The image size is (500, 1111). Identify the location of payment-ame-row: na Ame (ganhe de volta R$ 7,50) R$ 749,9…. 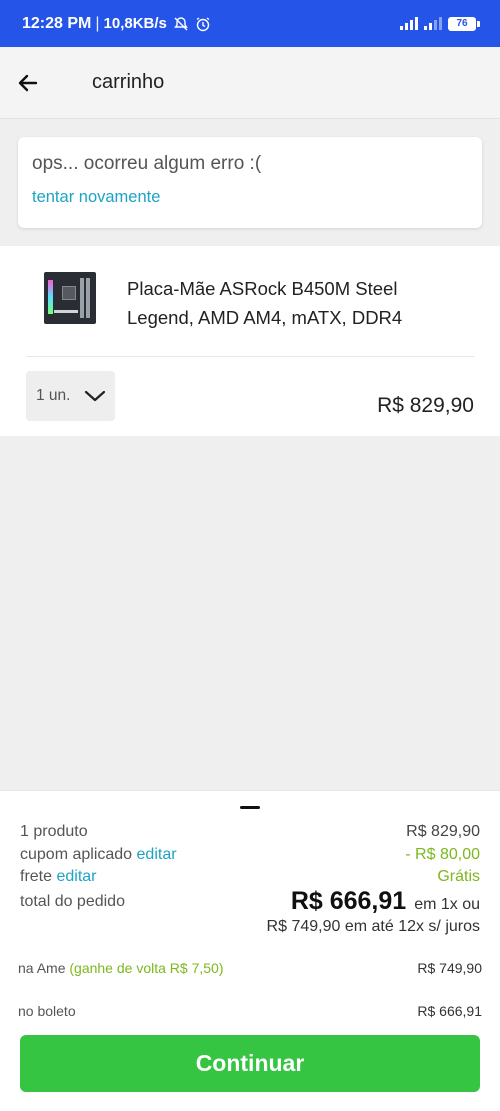
(250, 968).